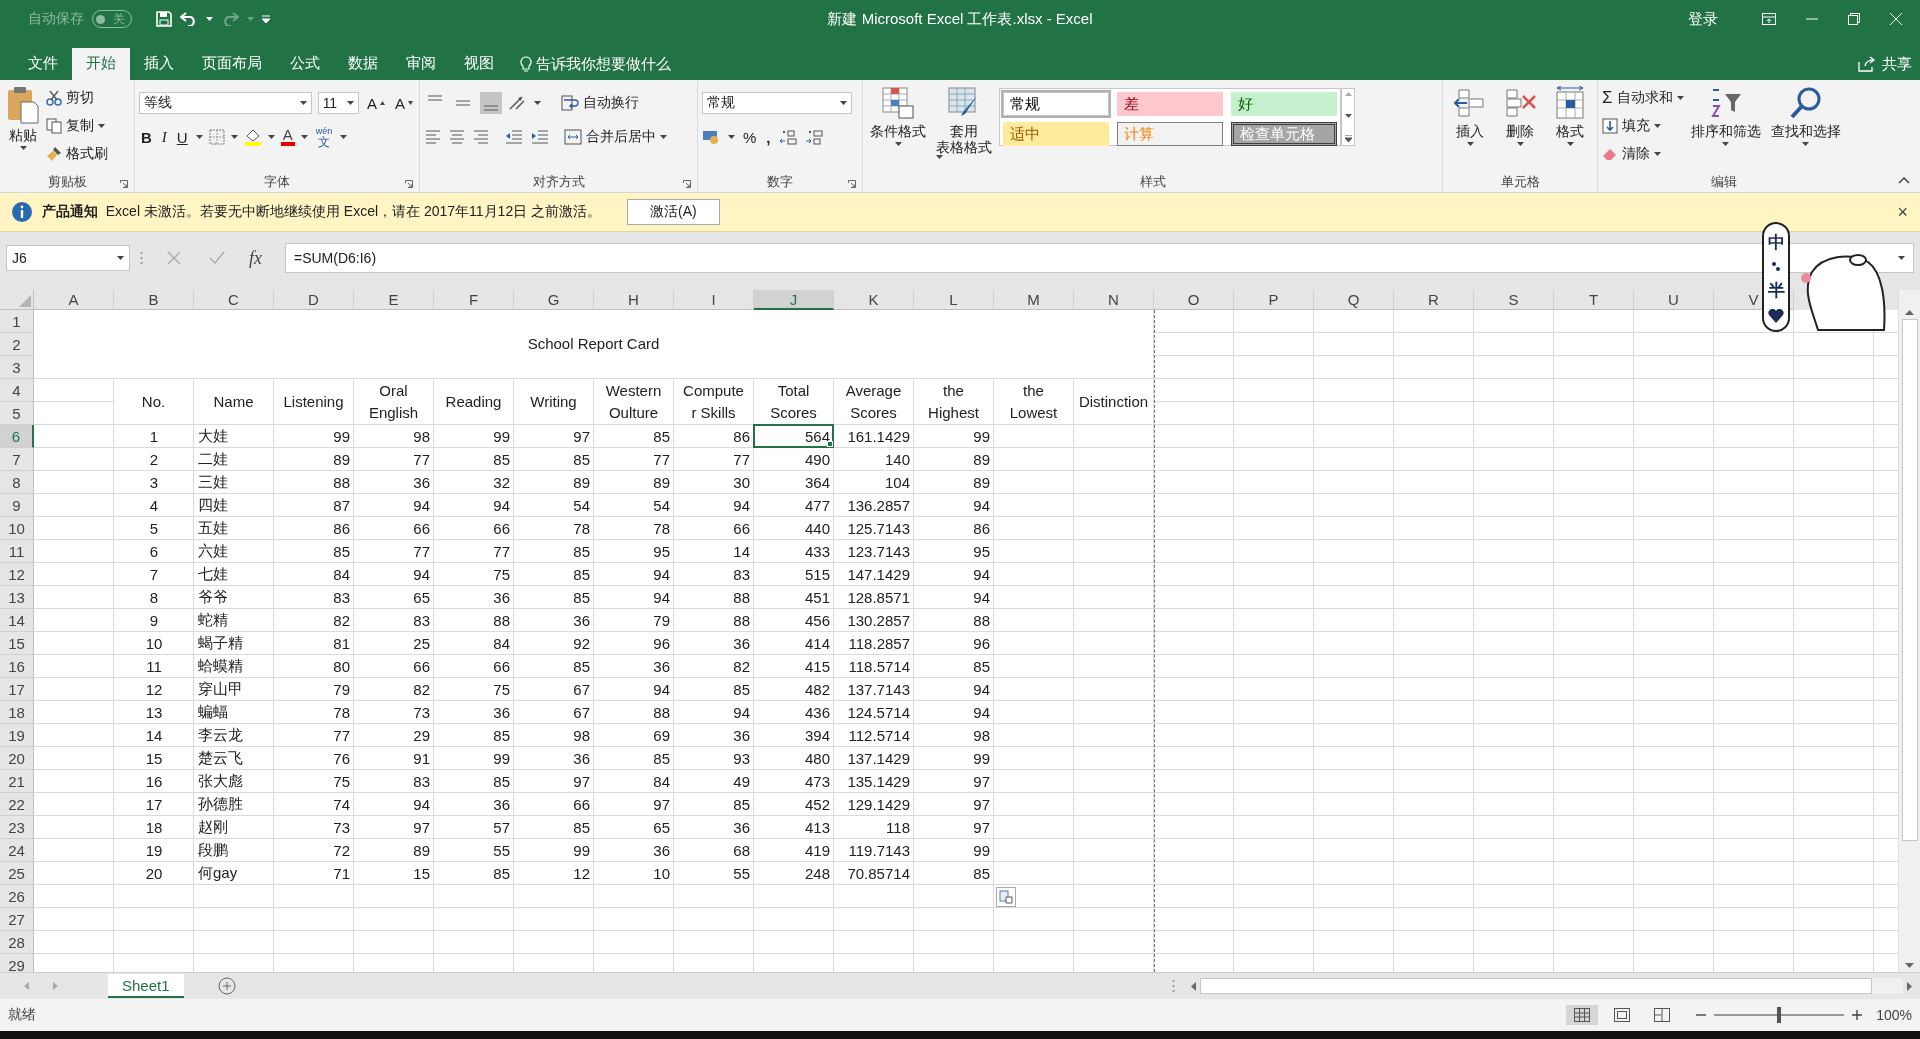 This screenshot has width=1920, height=1039. I want to click on customize-caret-icon, so click(266, 19).